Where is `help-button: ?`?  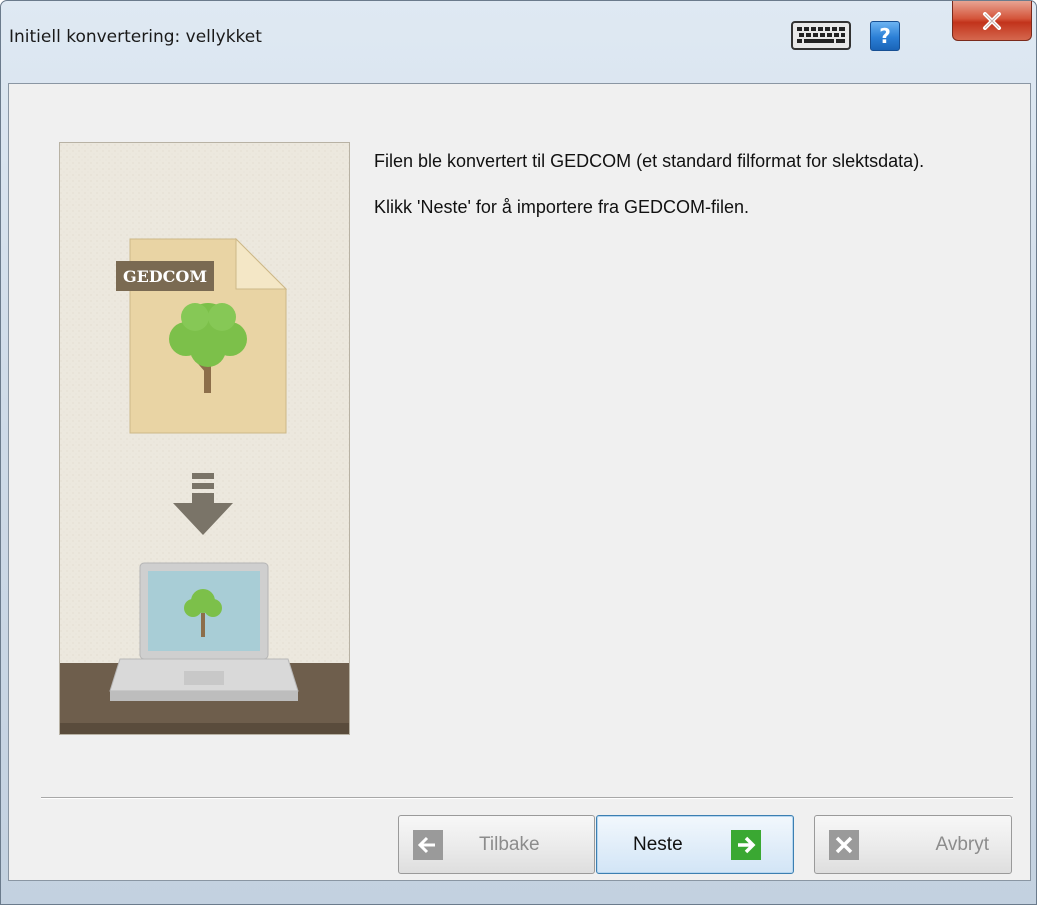
help-button: ? is located at coordinates (885, 36).